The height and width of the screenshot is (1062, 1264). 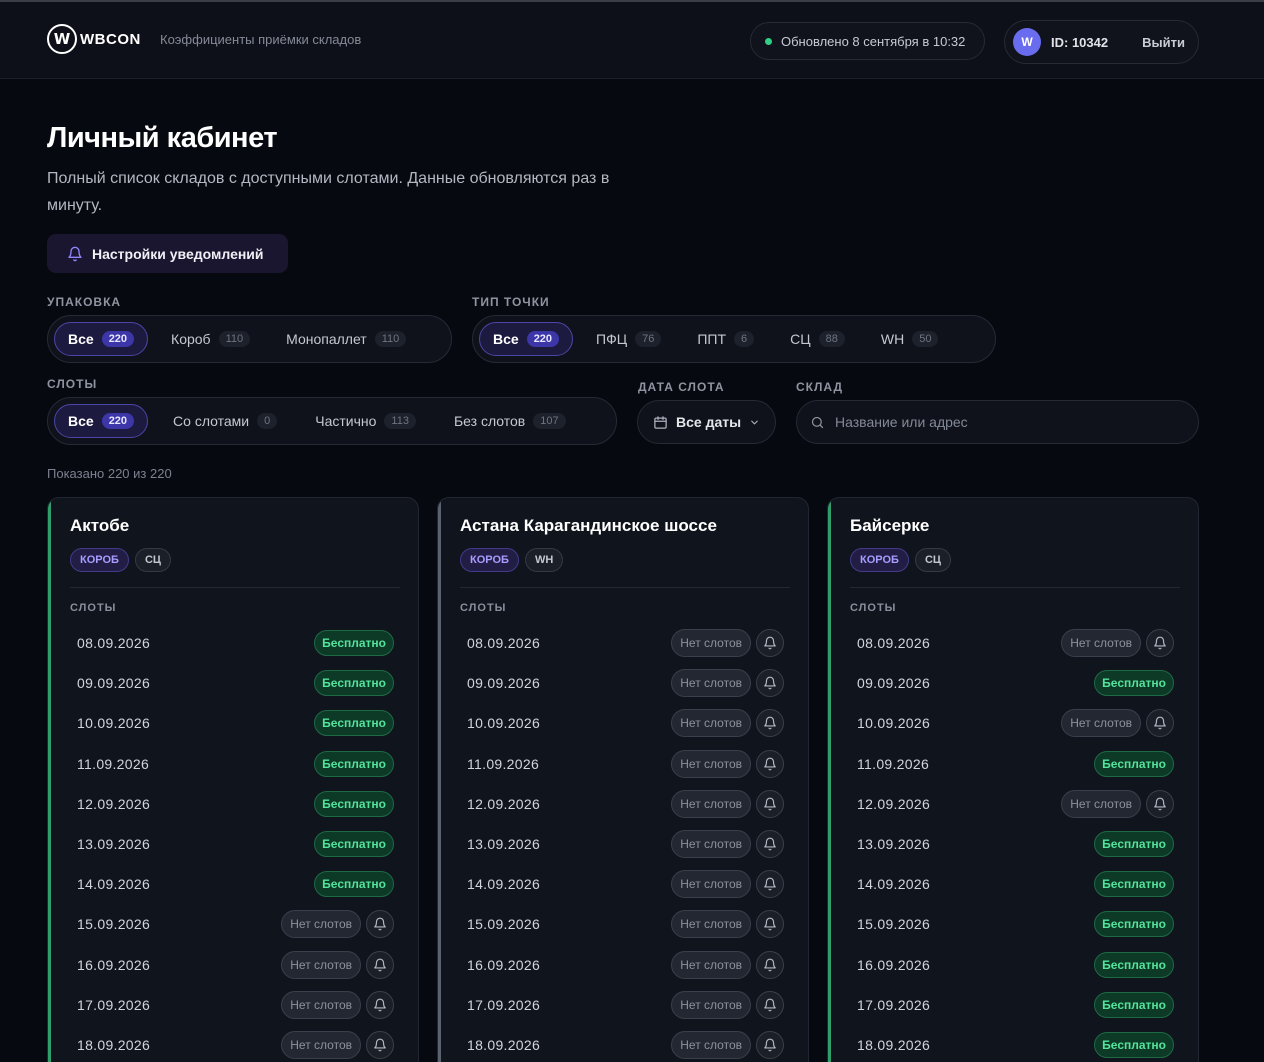 I want to click on point-type-option-count: 50, so click(x=925, y=339).